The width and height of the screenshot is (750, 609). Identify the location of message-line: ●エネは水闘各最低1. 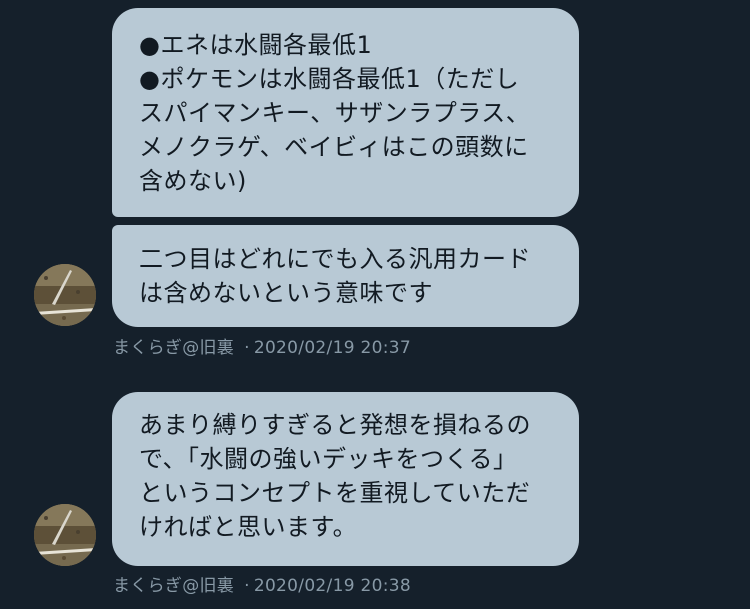
(256, 45).